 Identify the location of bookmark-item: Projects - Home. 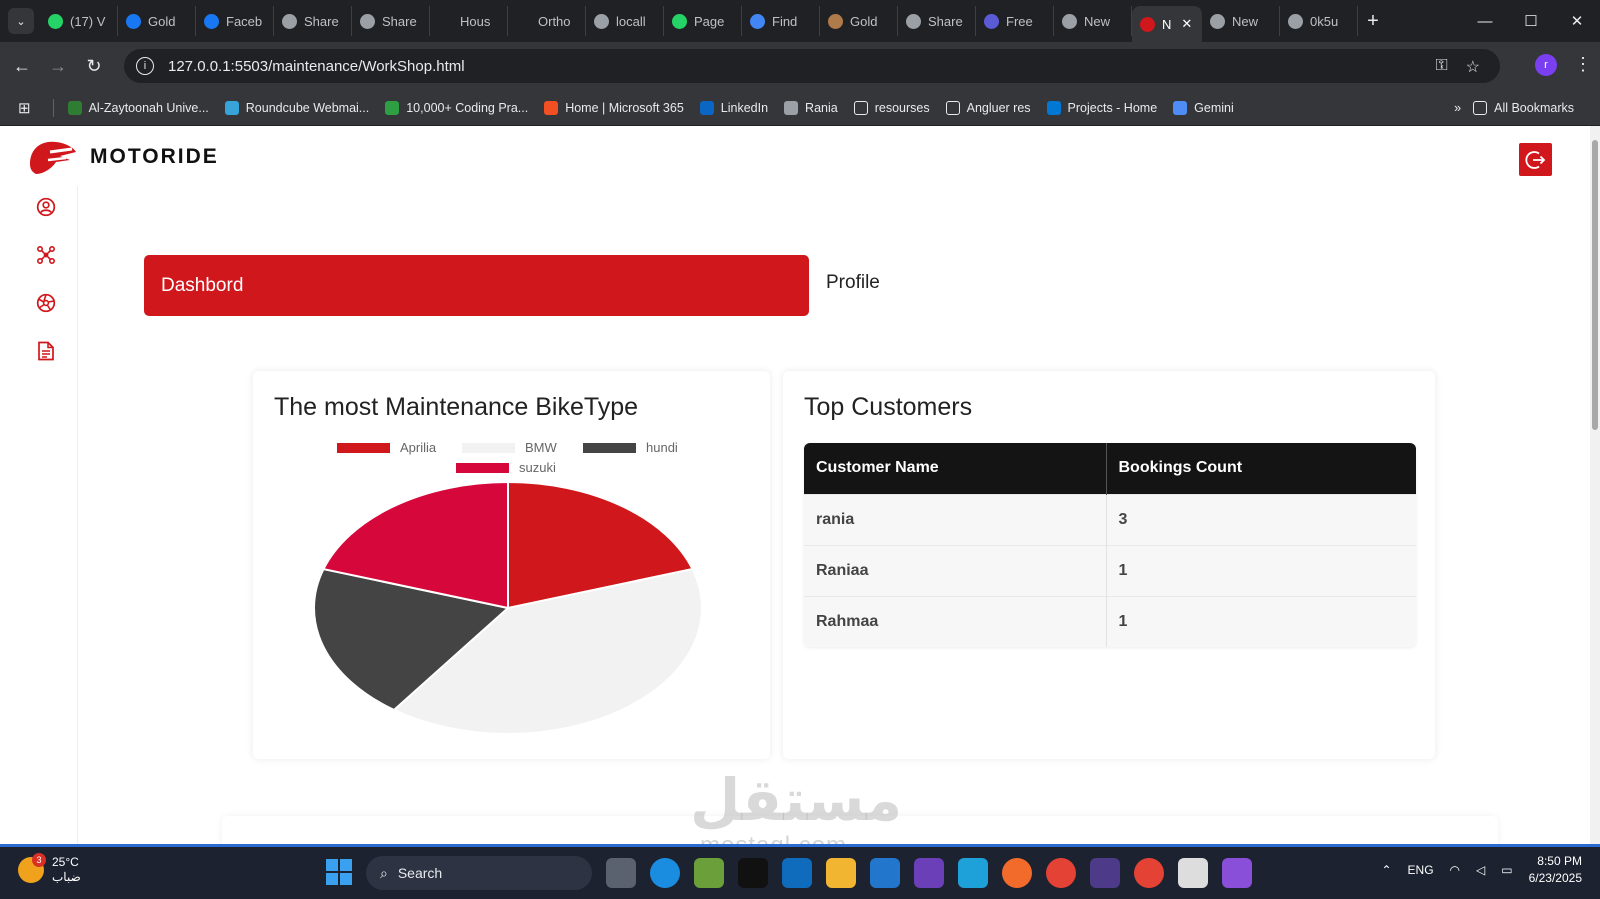
(1101, 107).